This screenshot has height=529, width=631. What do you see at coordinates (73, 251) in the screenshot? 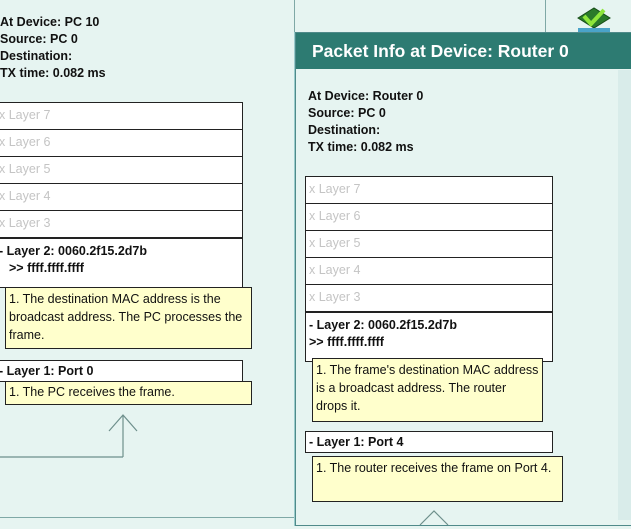
I see `left-layer-2-address: - Layer 2: 0060.2f15.2d7b` at bounding box center [73, 251].